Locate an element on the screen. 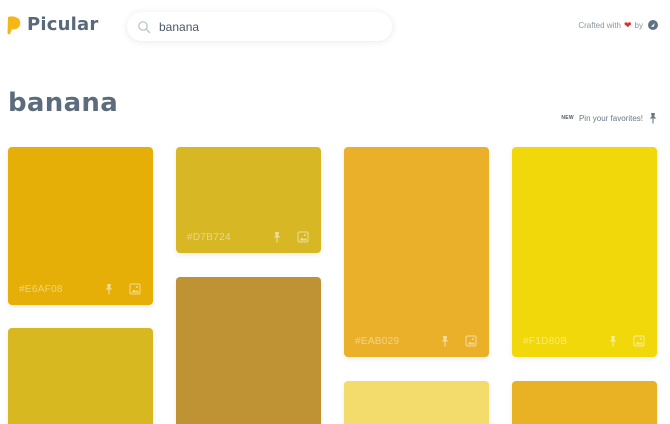 The height and width of the screenshot is (424, 670). swatch-hex-label: #EAB029 is located at coordinates (377, 341).